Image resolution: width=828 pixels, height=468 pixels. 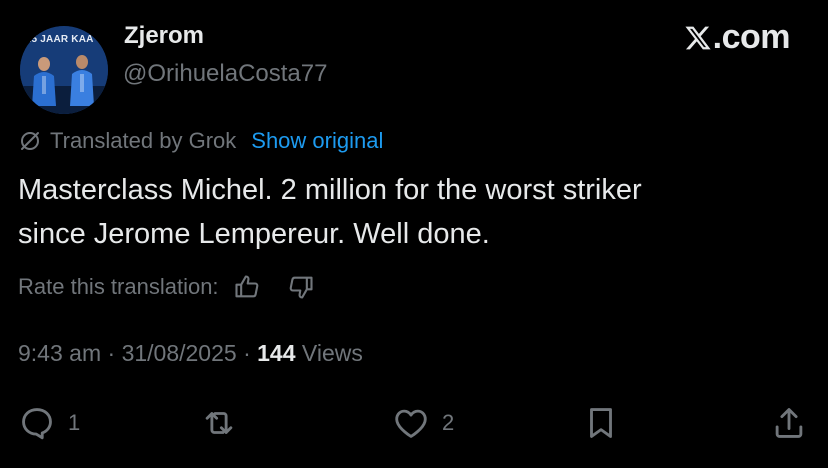 I want to click on avatar-text: 125 JAAR KAA GENT, so click(x=64, y=39).